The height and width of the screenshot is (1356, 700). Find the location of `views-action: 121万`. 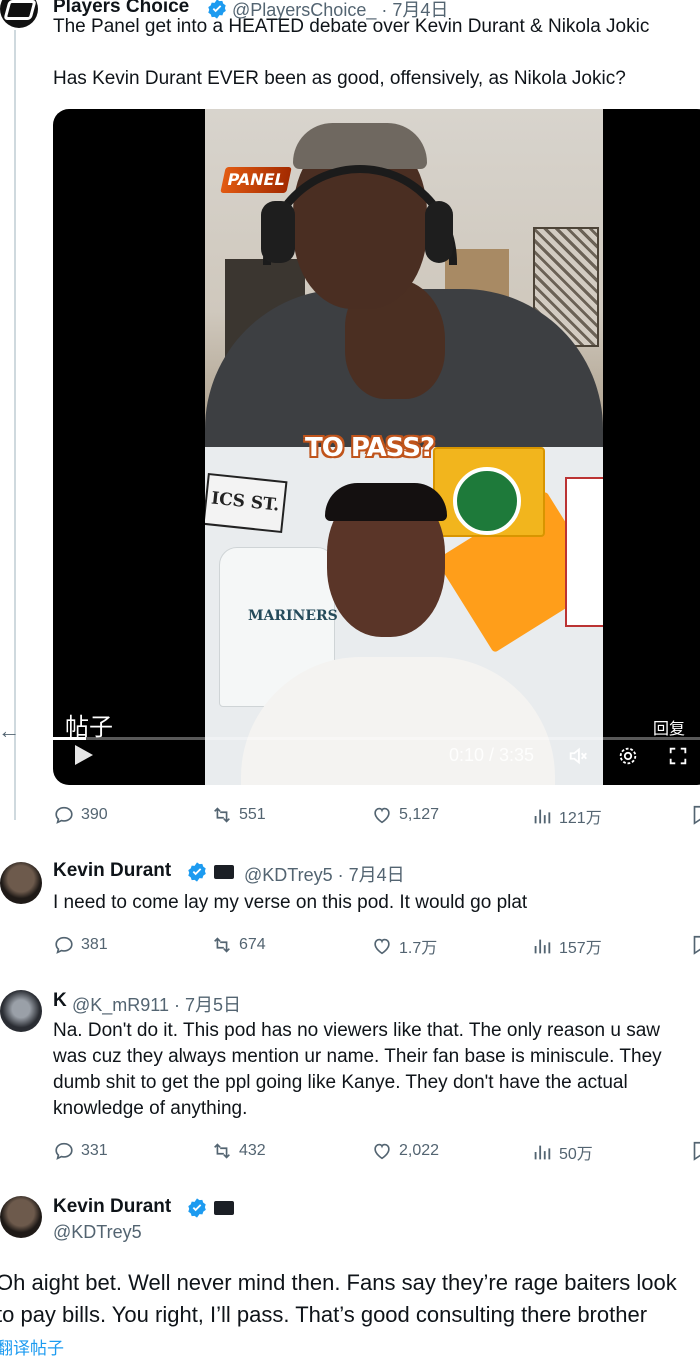

views-action: 121万 is located at coordinates (566, 816).